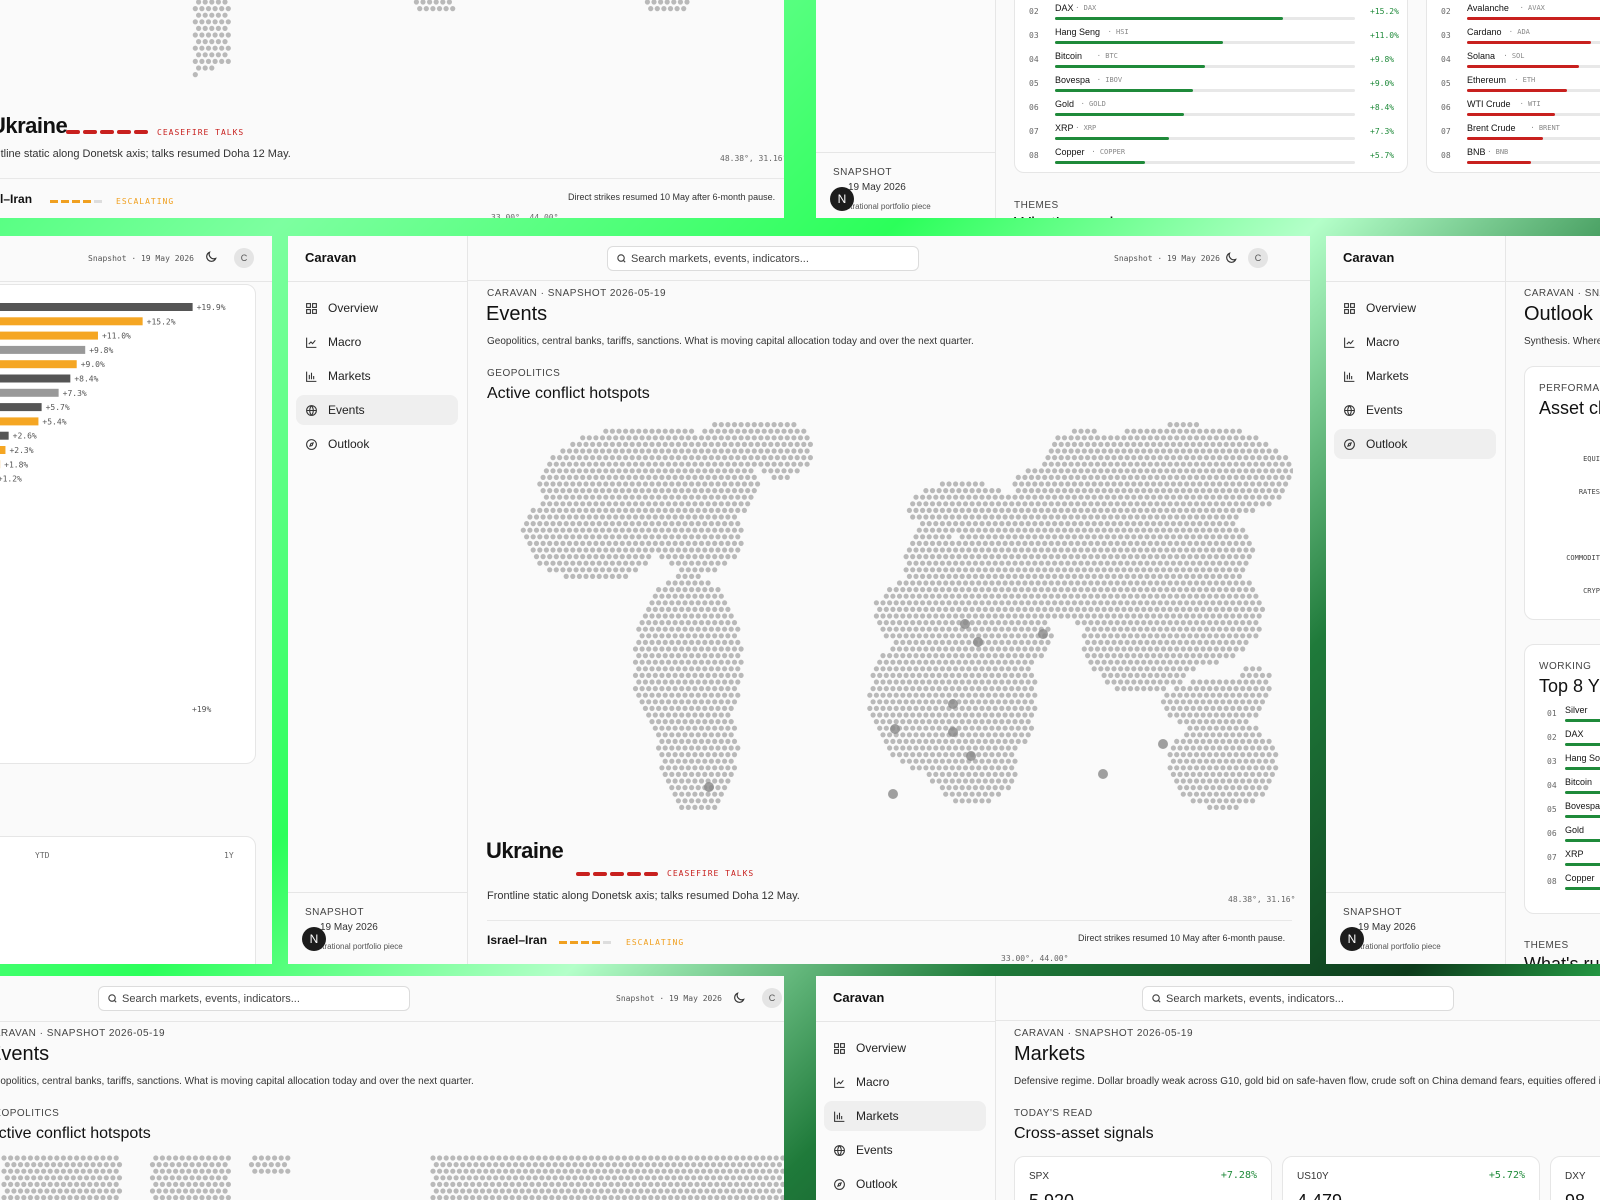 Image resolution: width=1600 pixels, height=1200 pixels. What do you see at coordinates (1039, 1176) in the screenshot?
I see `signal-name: SPX` at bounding box center [1039, 1176].